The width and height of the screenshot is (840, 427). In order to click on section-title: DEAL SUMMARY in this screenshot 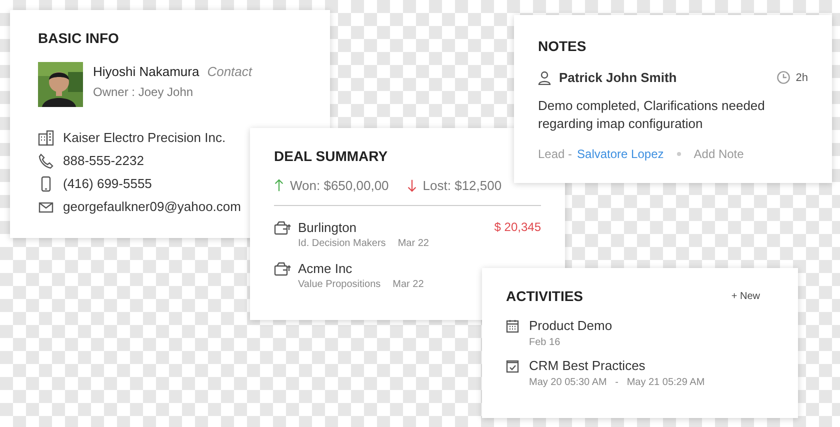, I will do `click(331, 156)`.